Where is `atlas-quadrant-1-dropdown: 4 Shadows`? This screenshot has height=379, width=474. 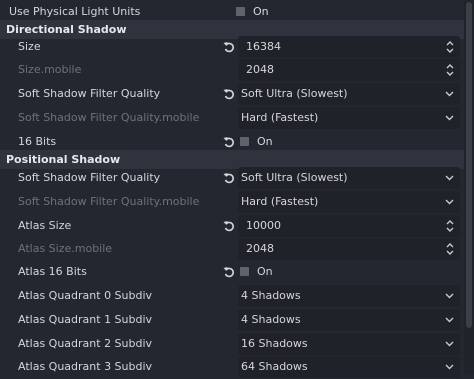 atlas-quadrant-1-dropdown: 4 Shadows is located at coordinates (349, 320).